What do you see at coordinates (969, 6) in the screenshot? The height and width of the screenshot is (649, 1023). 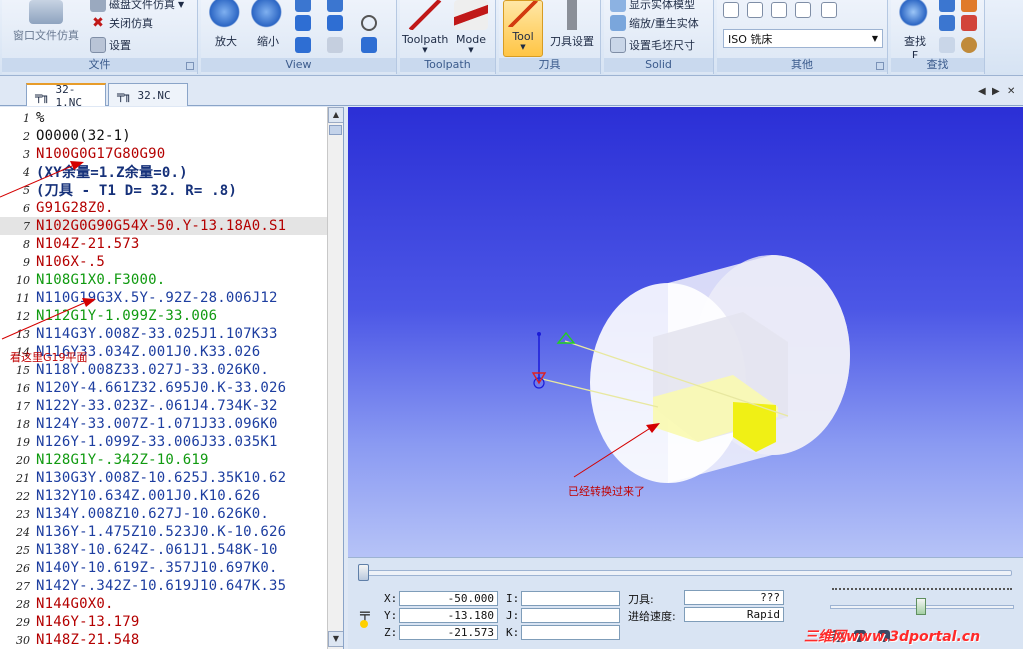 I see `sort-up-icon` at bounding box center [969, 6].